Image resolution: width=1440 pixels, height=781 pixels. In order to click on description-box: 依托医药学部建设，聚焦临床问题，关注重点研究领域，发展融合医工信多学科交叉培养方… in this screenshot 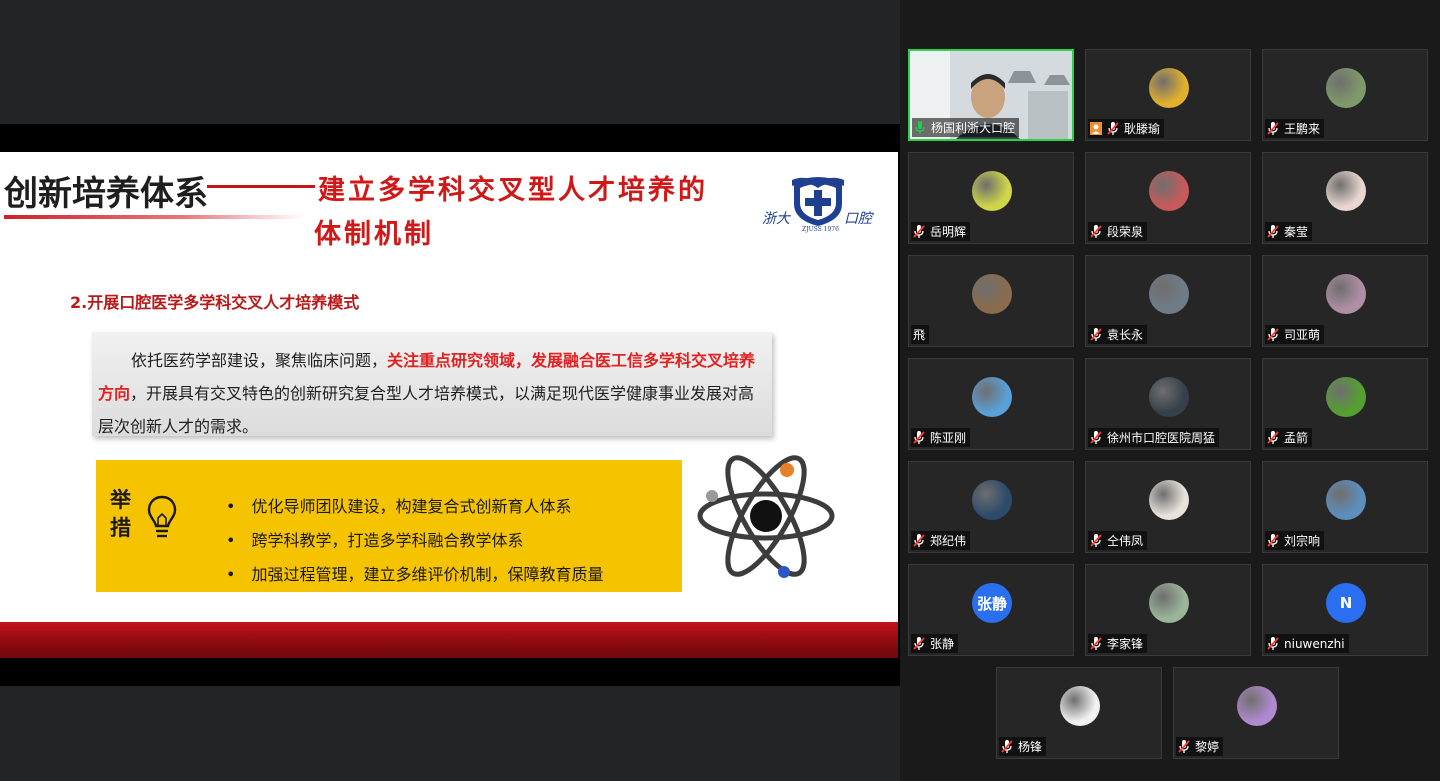, I will do `click(432, 384)`.